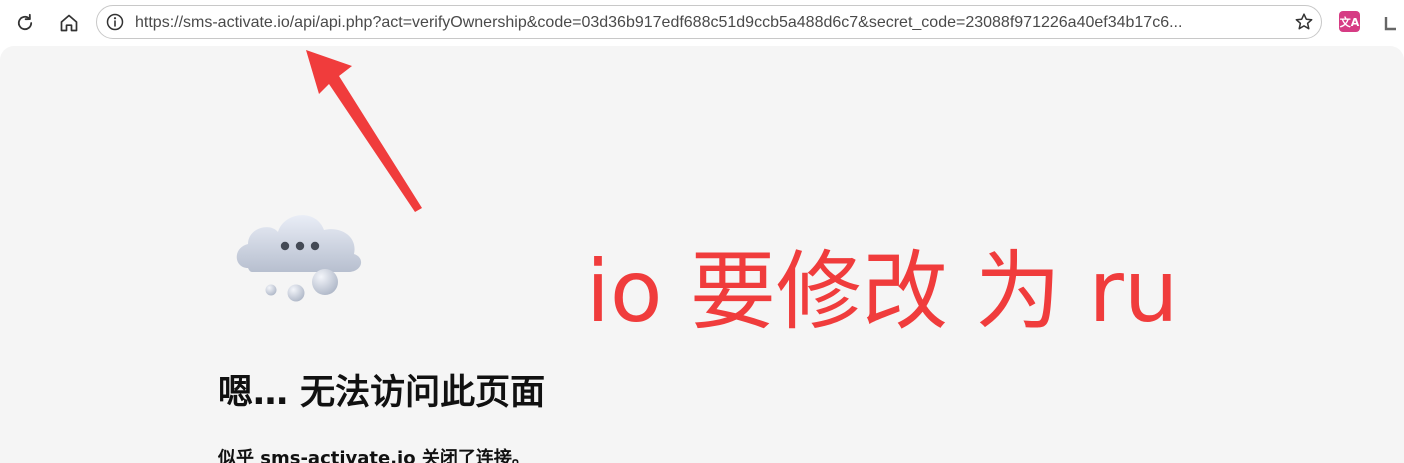 The width and height of the screenshot is (1404, 463). I want to click on home-icon, so click(69, 23).